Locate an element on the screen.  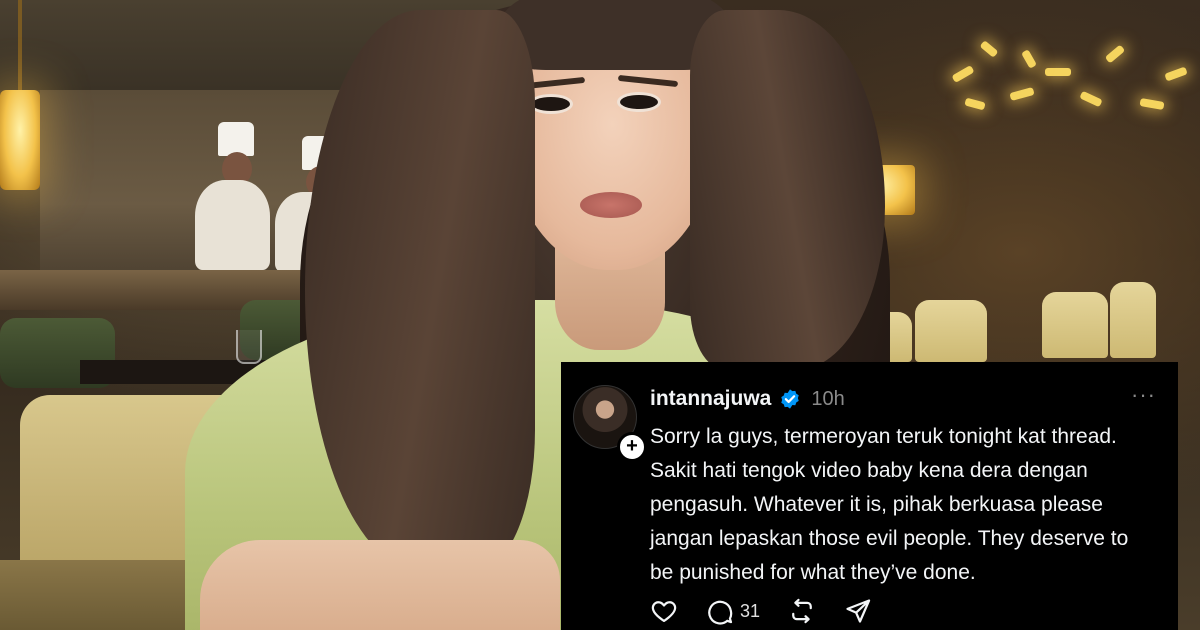
like-button is located at coordinates (664, 611).